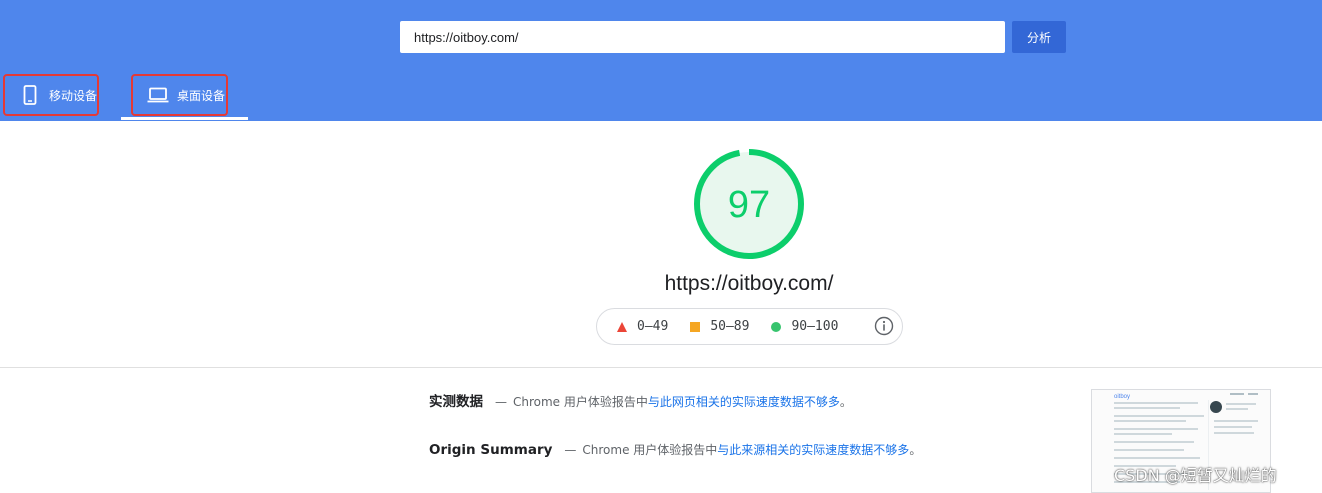  I want to click on section-divider, so click(661, 367).